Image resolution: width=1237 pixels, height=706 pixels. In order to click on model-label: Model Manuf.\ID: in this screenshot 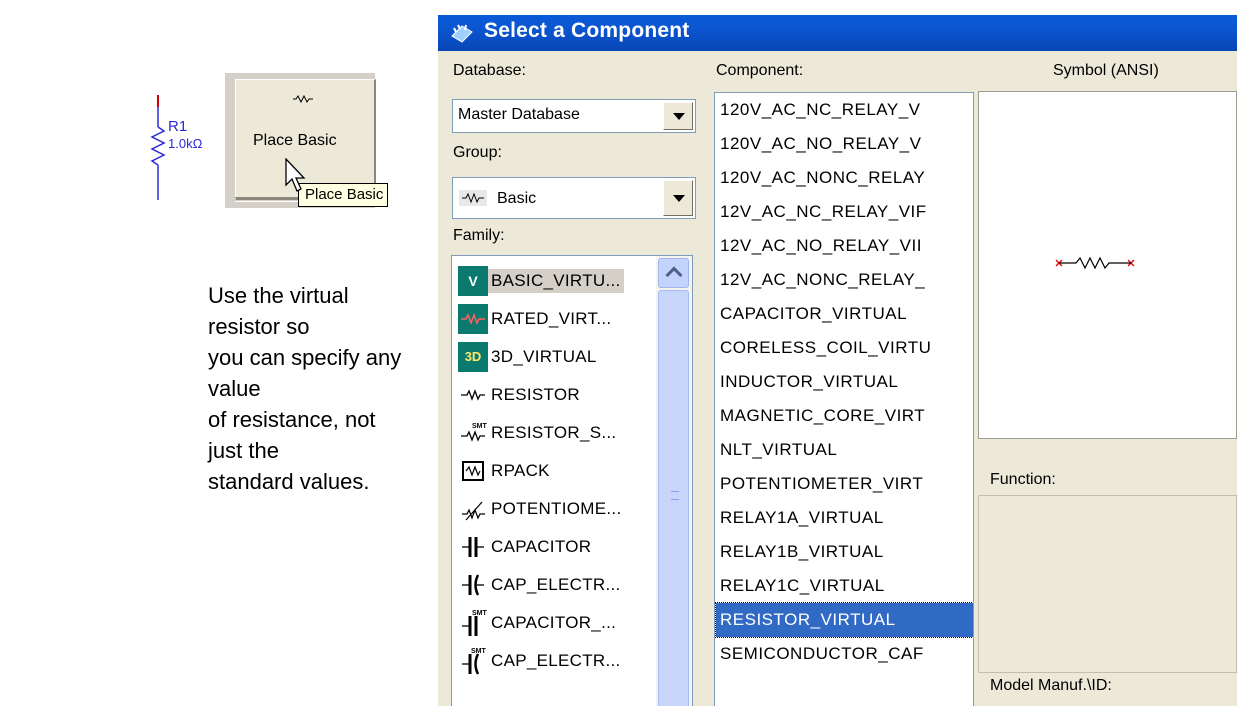, I will do `click(1051, 685)`.